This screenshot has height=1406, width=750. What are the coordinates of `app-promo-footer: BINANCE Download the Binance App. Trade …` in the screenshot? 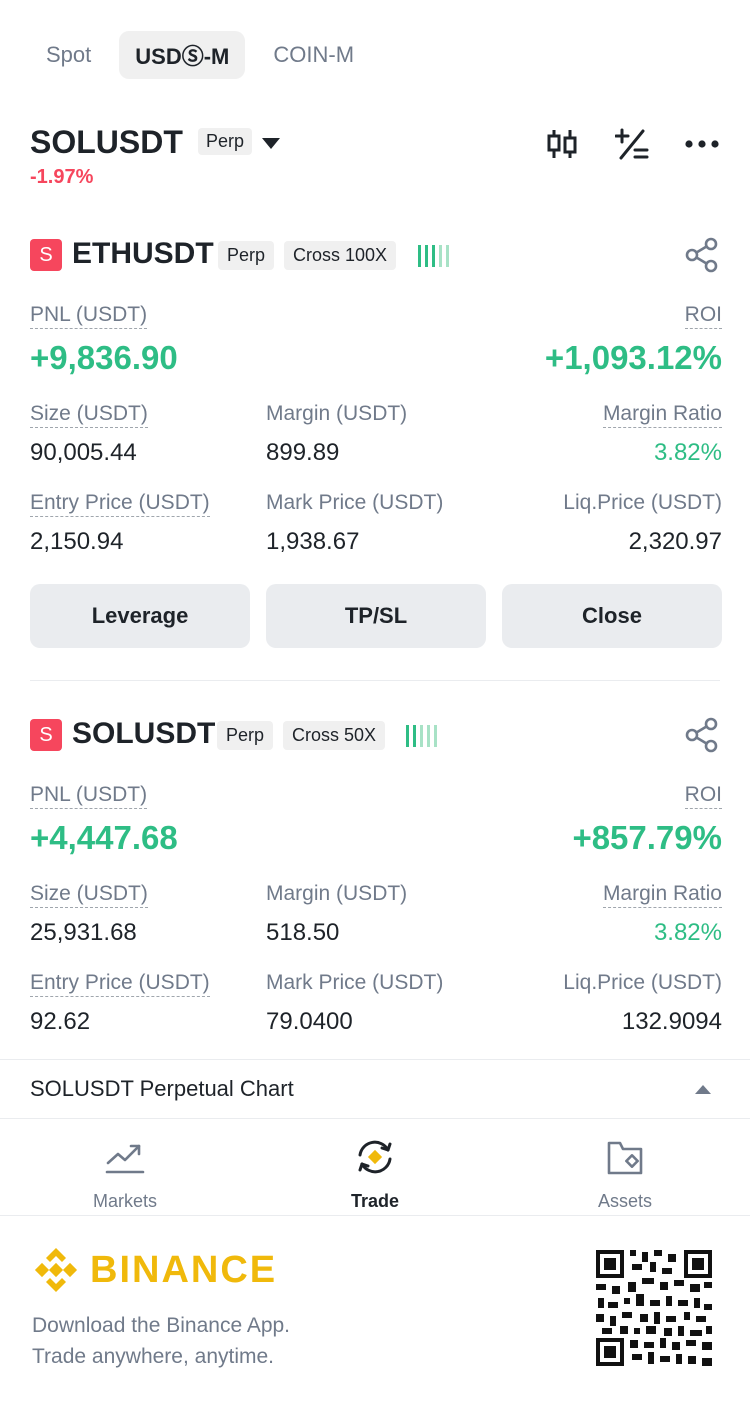 It's located at (375, 1311).